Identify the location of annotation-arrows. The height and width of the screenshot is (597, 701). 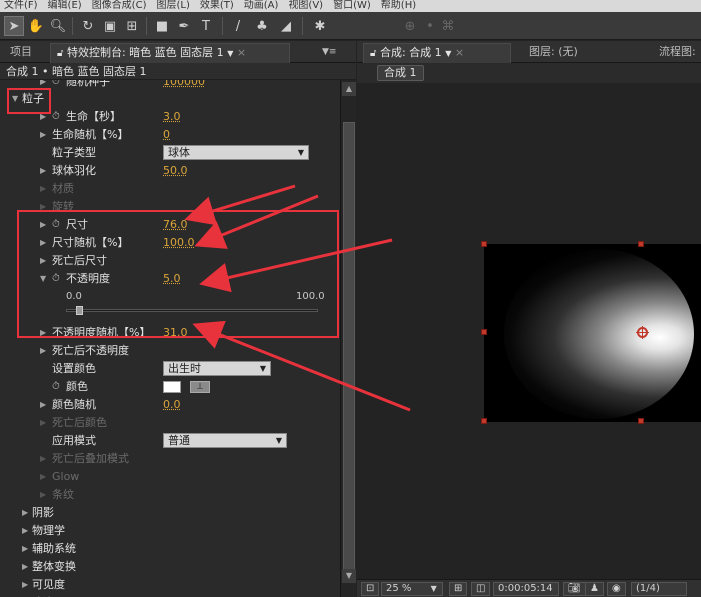
(297, 298).